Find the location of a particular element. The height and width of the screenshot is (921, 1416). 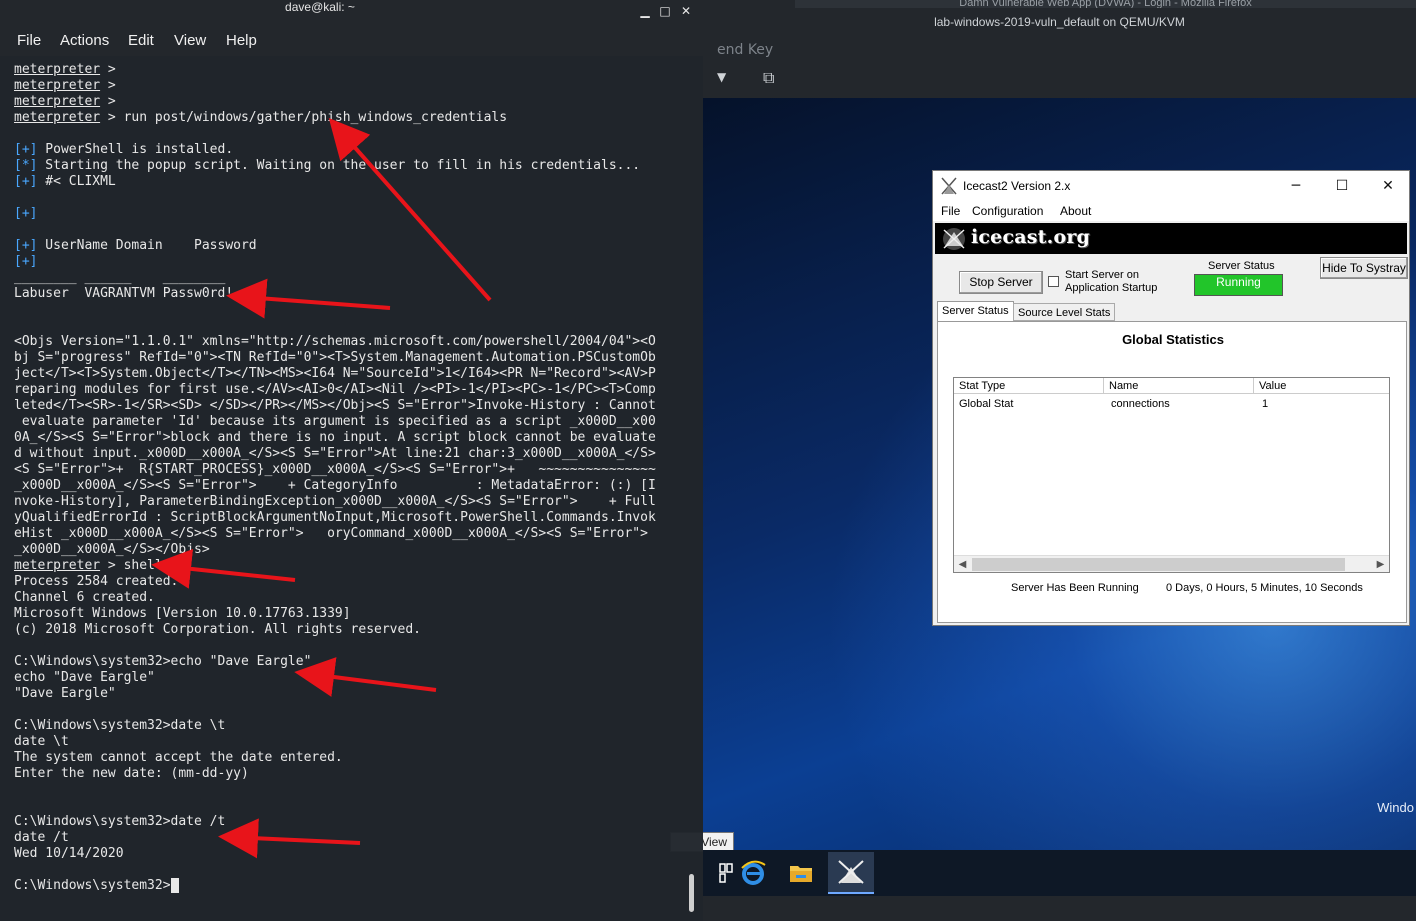

minimize-icon: ▁ is located at coordinates (645, 13).